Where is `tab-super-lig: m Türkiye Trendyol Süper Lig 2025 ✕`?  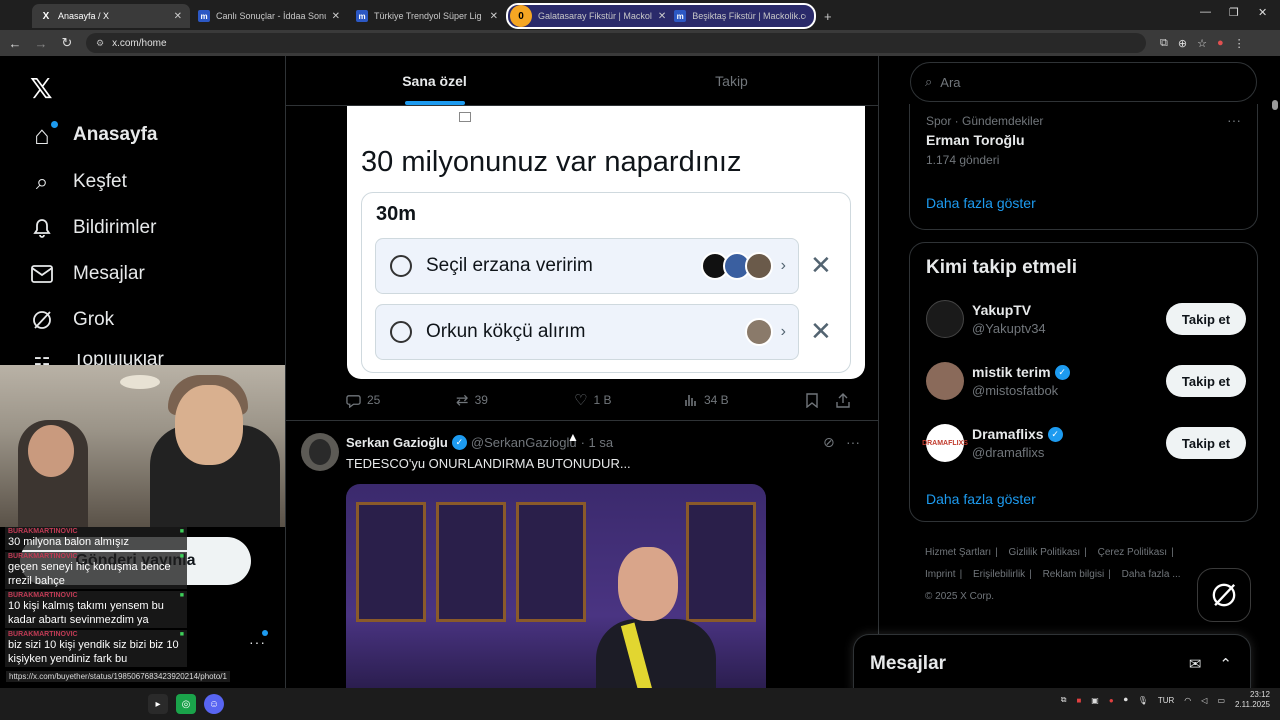 tab-super-lig: m Türkiye Trendyol Süper Lig 2025 ✕ is located at coordinates (427, 16).